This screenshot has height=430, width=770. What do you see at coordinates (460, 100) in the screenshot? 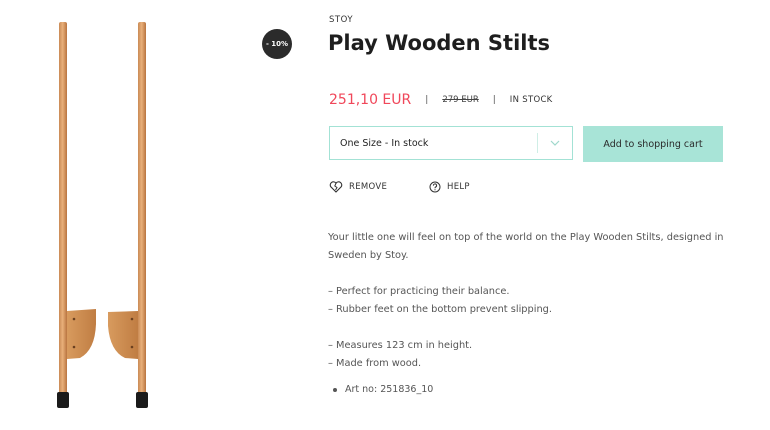
I see `original-price: 279 EUR` at bounding box center [460, 100].